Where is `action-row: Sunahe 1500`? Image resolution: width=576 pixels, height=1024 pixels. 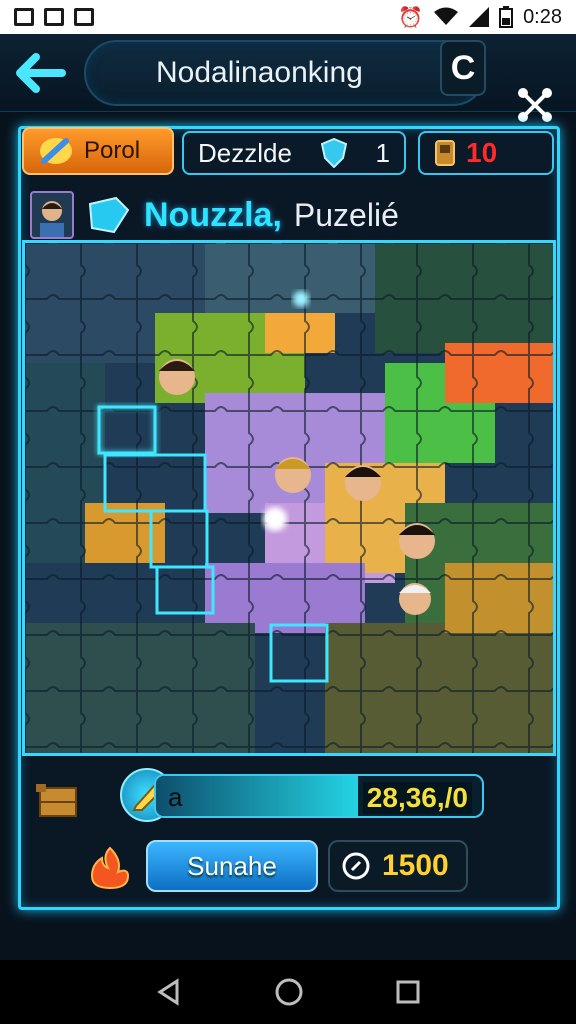
action-row: Sunahe 1500 is located at coordinates (280, 868).